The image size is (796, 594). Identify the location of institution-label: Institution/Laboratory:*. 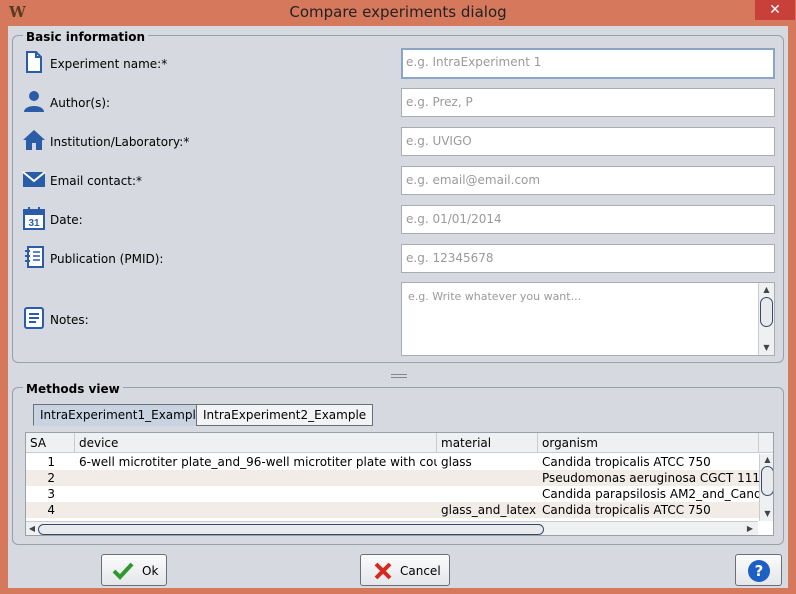
(120, 142).